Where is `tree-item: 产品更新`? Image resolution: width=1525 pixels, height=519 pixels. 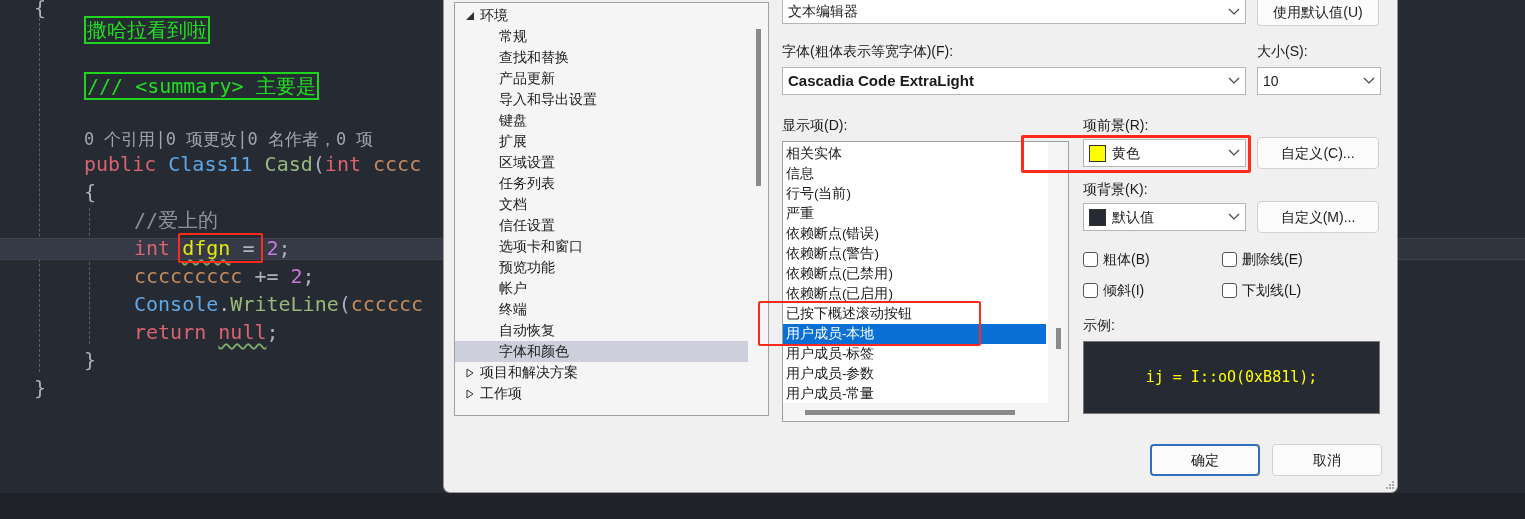 tree-item: 产品更新 is located at coordinates (601, 78).